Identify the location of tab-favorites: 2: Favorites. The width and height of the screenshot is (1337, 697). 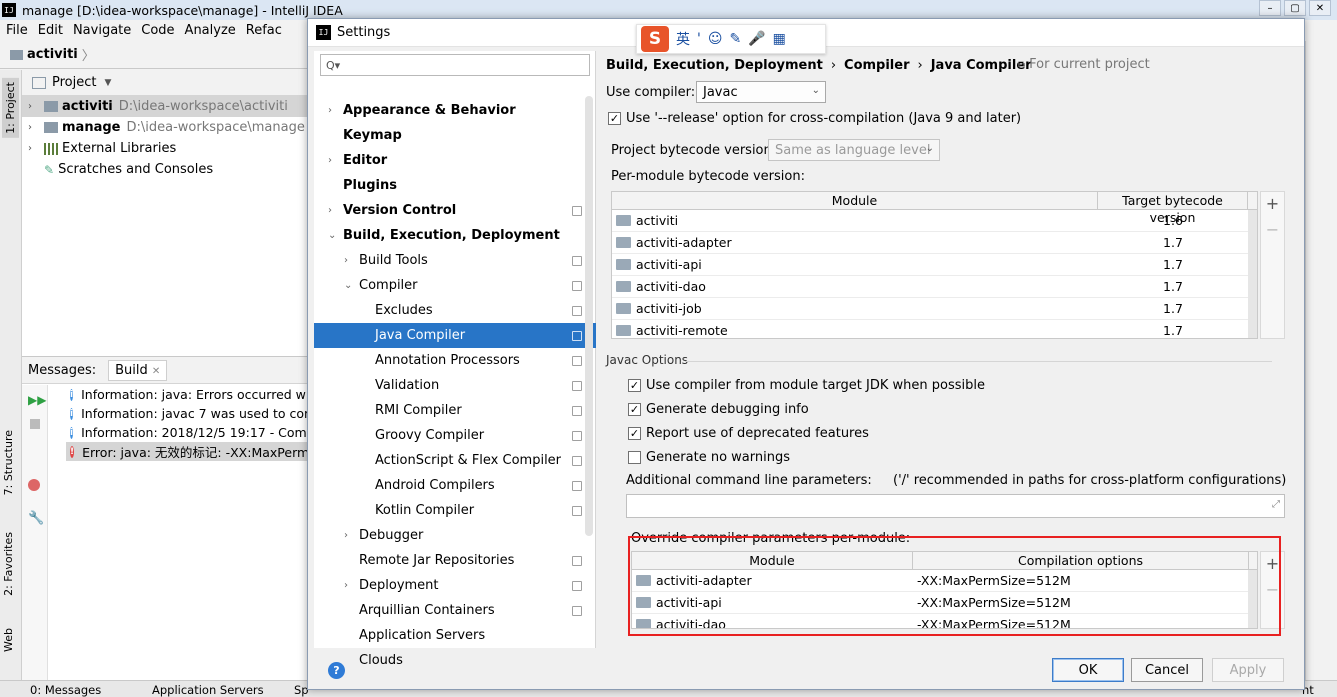
(8, 564).